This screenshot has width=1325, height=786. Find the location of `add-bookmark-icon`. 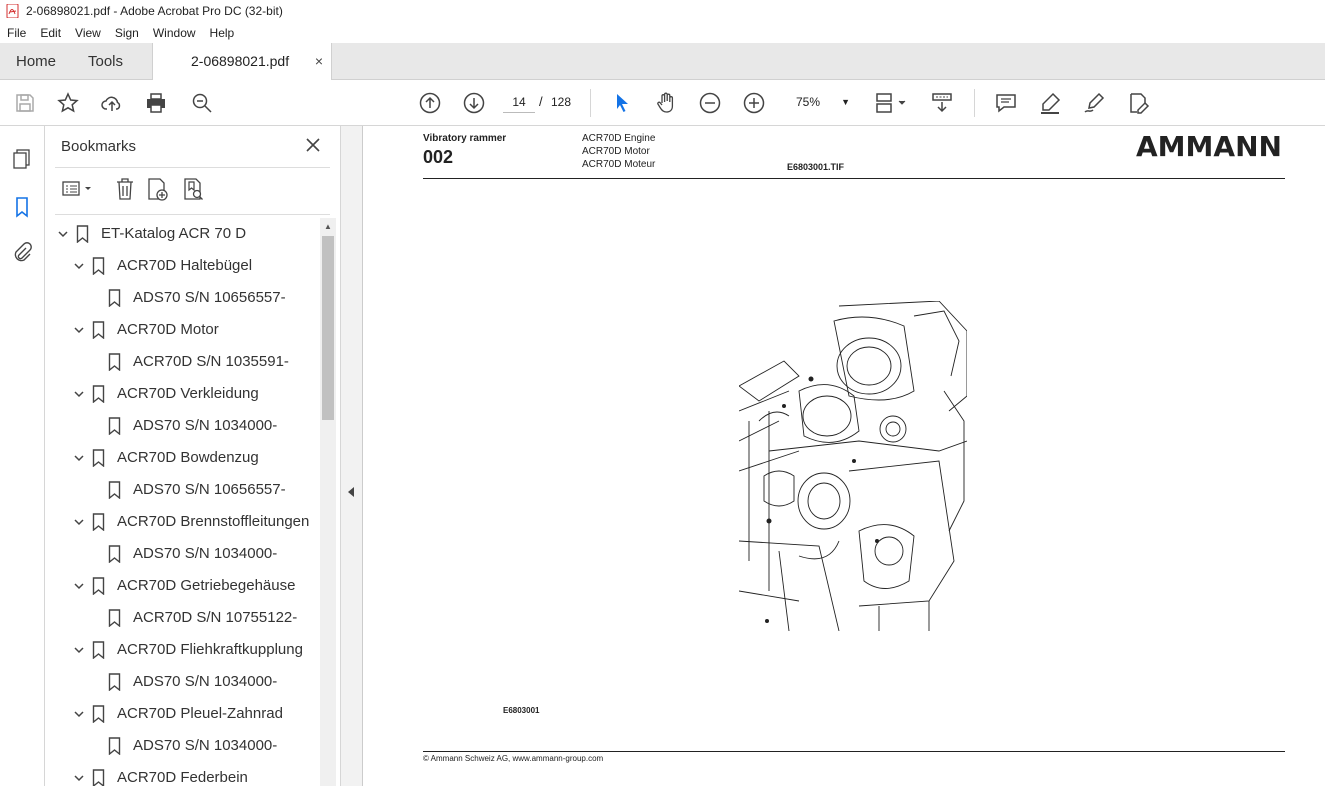

add-bookmark-icon is located at coordinates (157, 189).